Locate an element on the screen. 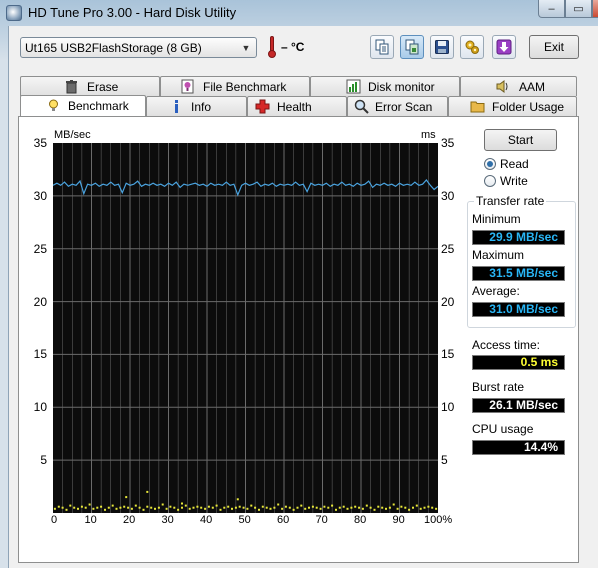  tab-disk-monitor-label: Disk monitor is located at coordinates (401, 87).